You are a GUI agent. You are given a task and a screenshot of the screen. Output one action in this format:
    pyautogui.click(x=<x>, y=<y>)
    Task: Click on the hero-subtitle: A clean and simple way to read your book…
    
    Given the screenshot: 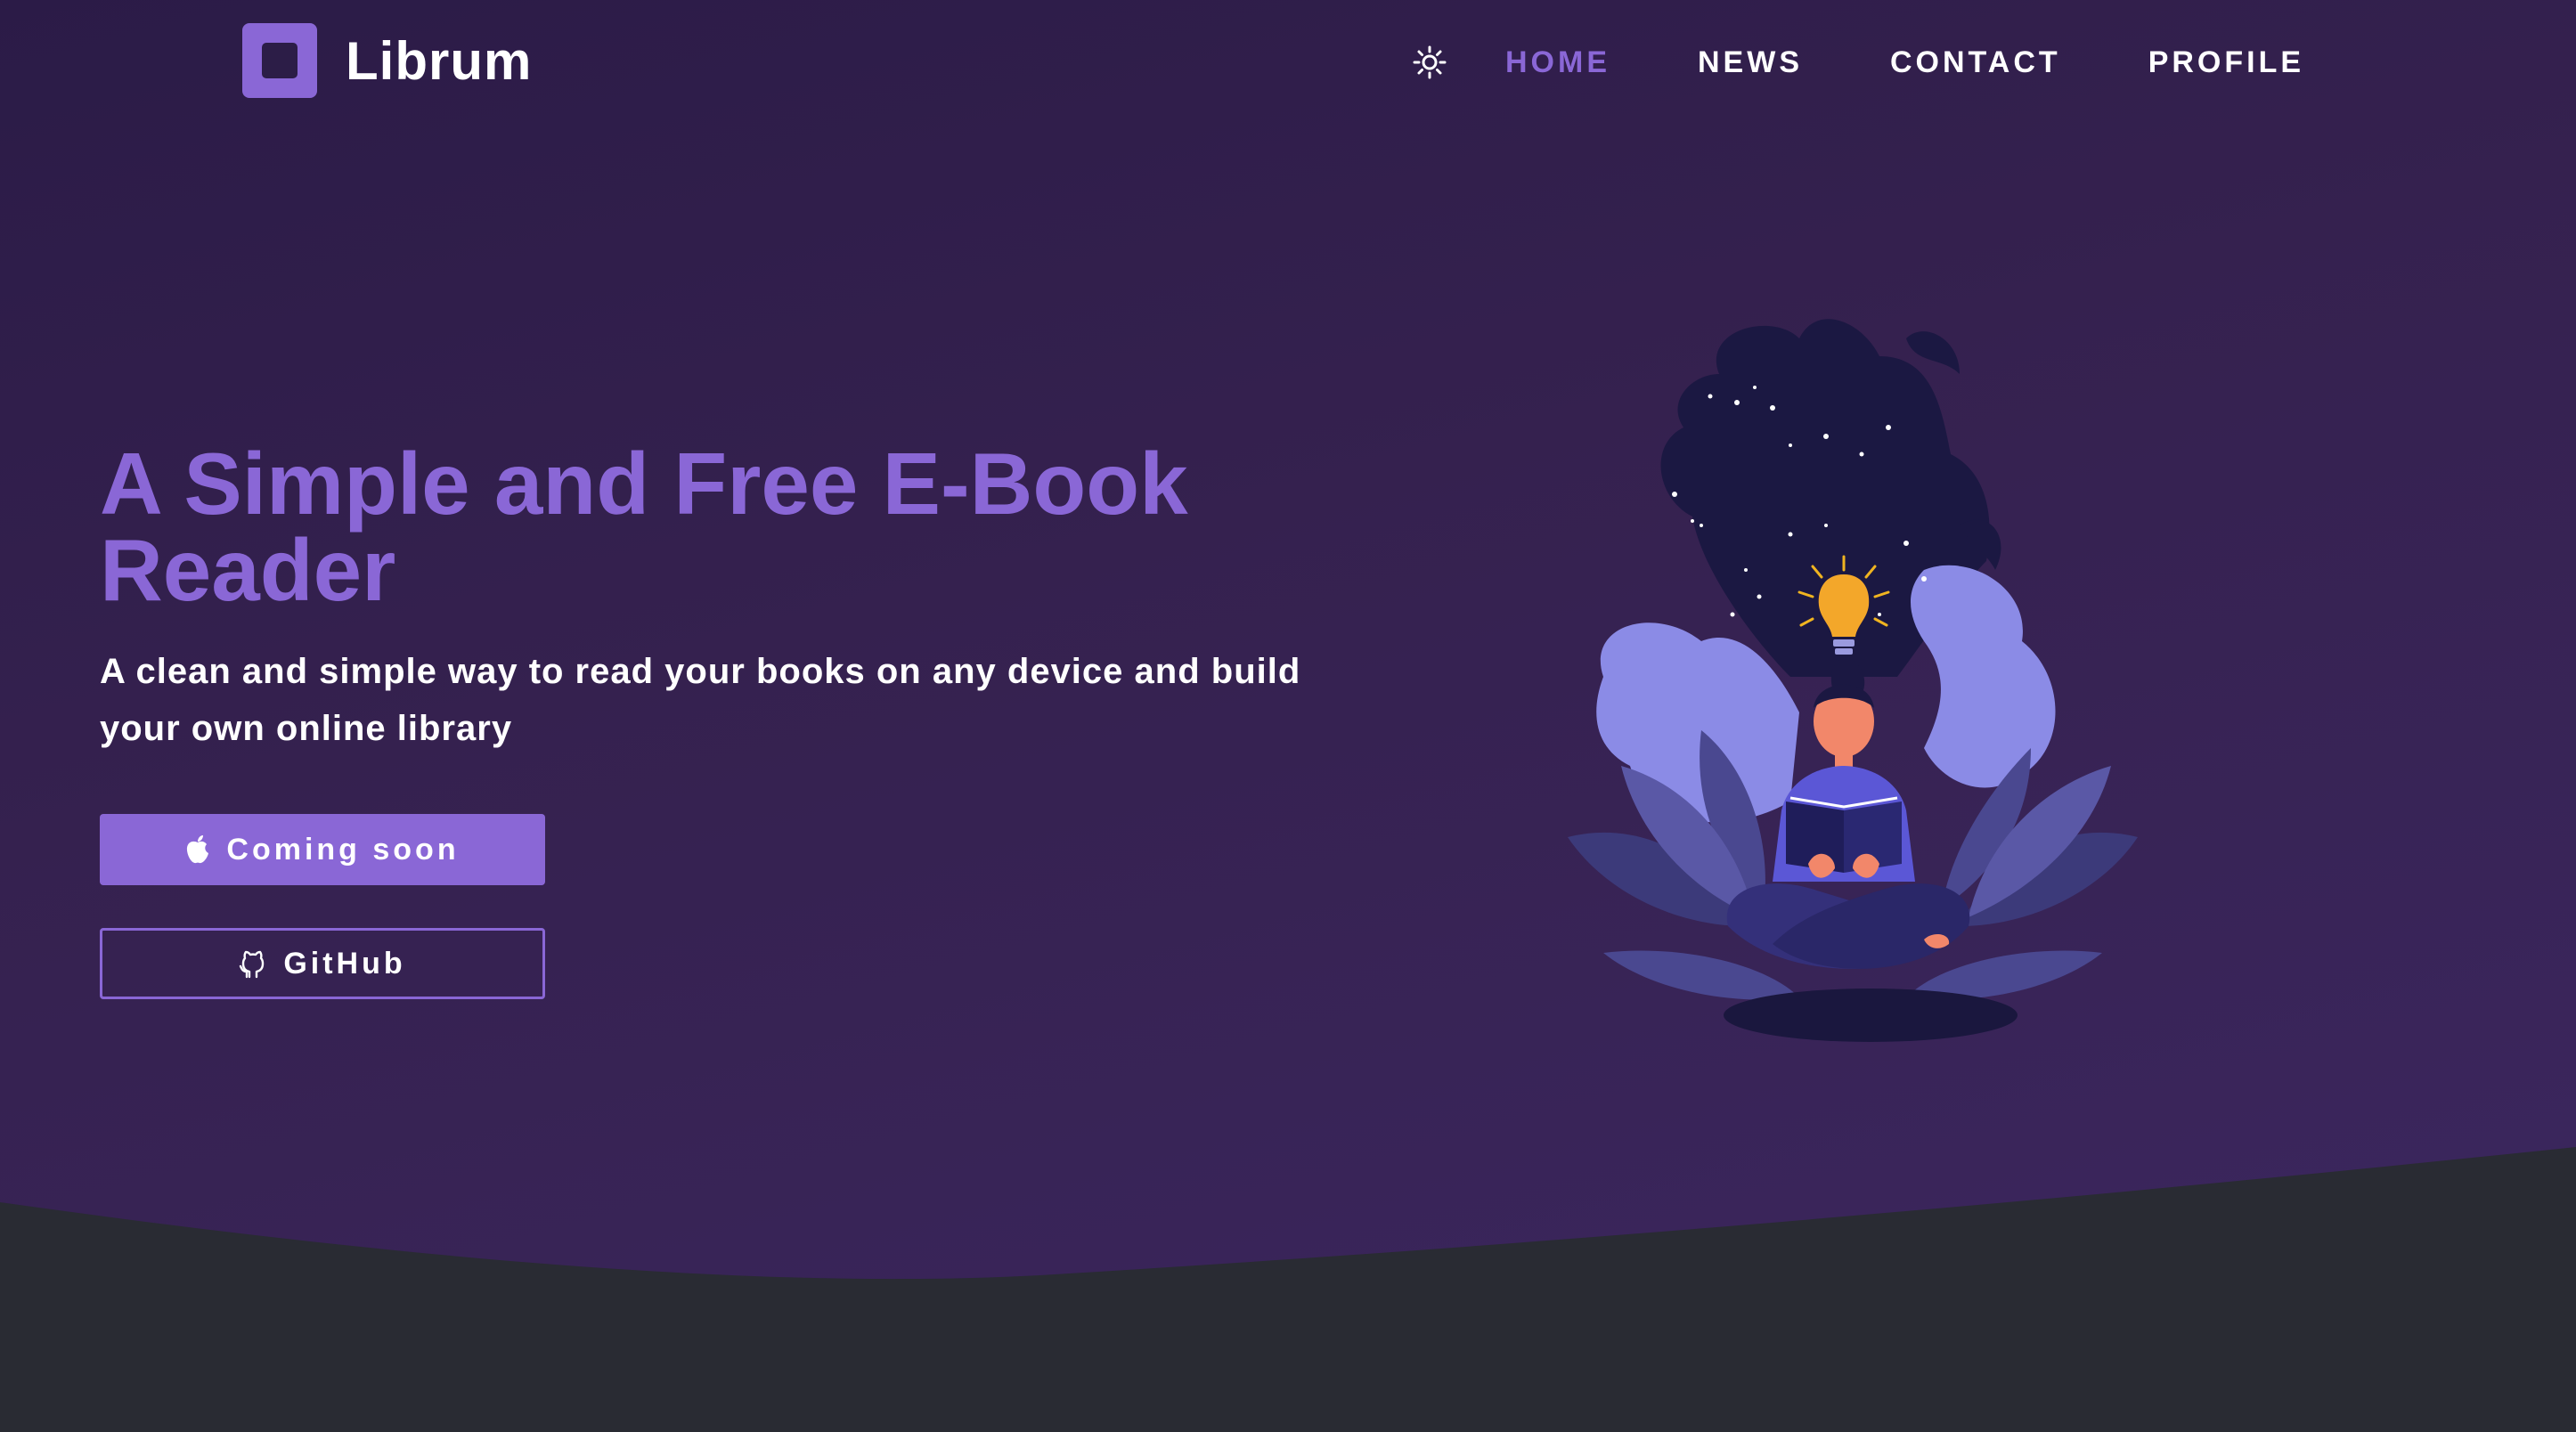 What is the action you would take?
    pyautogui.click(x=724, y=700)
    